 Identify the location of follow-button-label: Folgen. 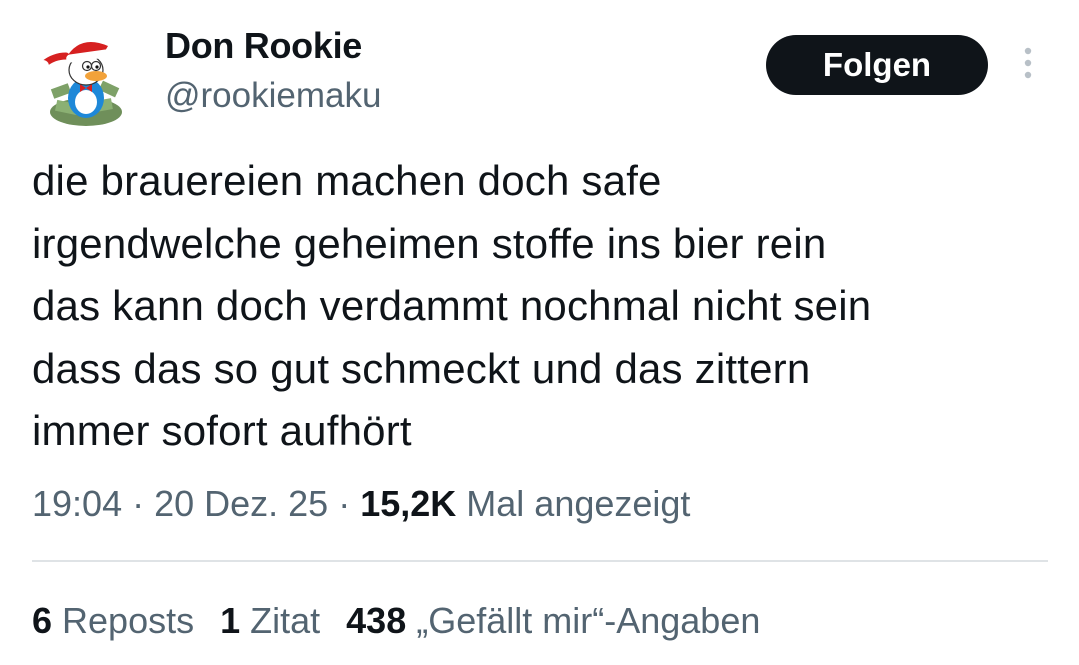
(877, 64).